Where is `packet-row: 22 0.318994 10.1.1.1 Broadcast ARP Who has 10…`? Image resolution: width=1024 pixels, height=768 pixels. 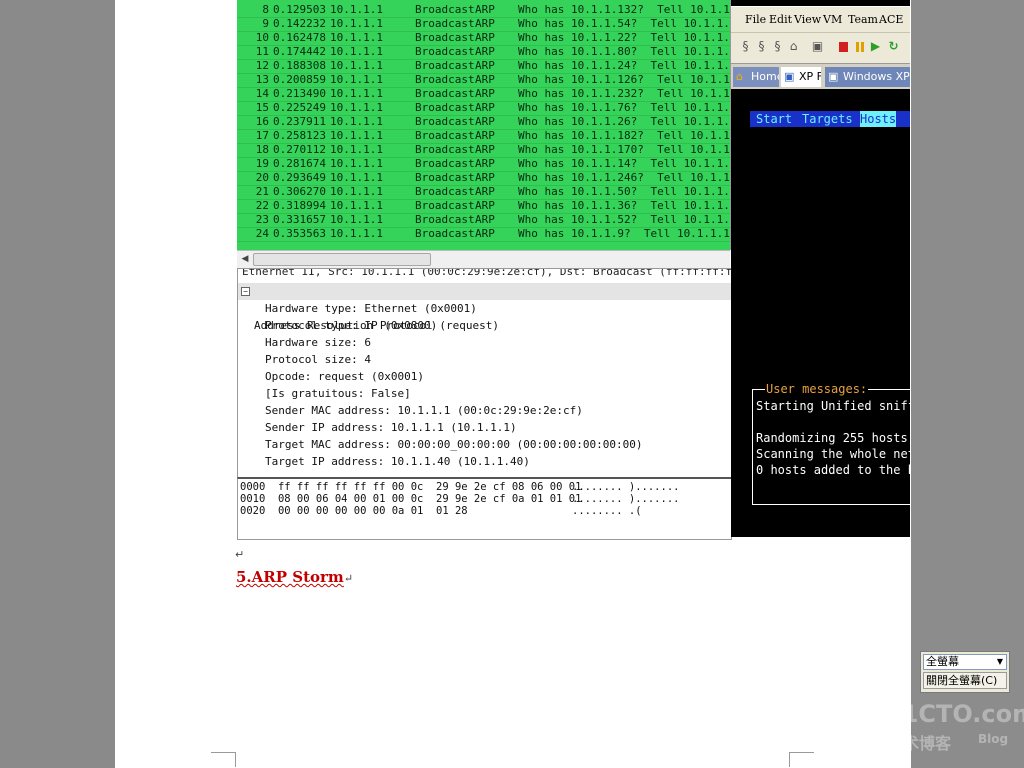
packet-row: 22 0.318994 10.1.1.1 Broadcast ARP Who has 10… is located at coordinates (483, 206).